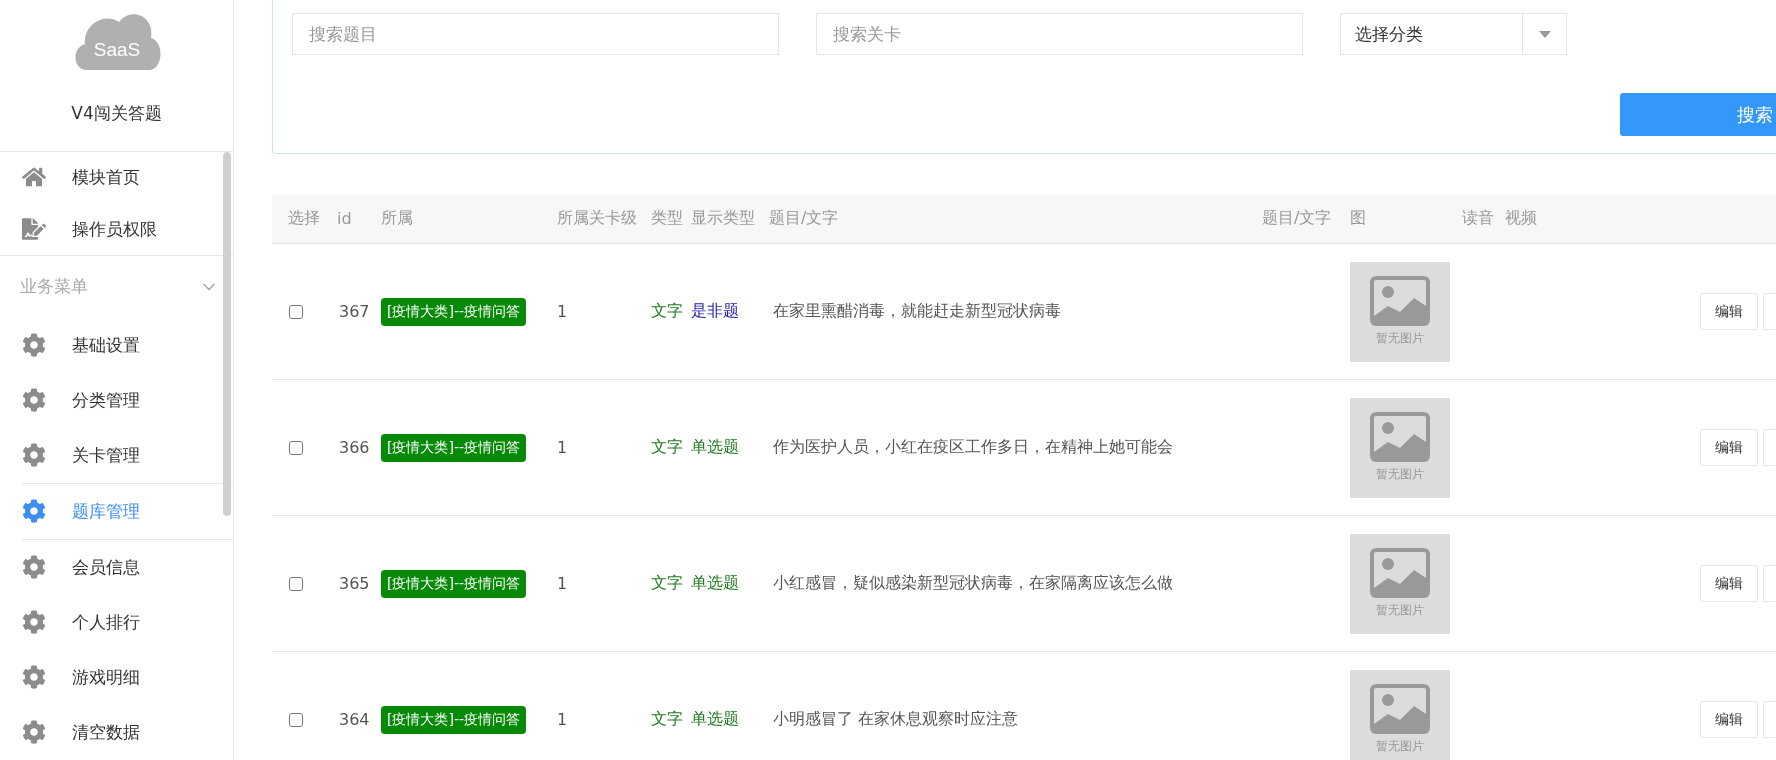 The image size is (1776, 760). Describe the element at coordinates (116, 622) in the screenshot. I see `sidebar-item: 个人排行` at that location.